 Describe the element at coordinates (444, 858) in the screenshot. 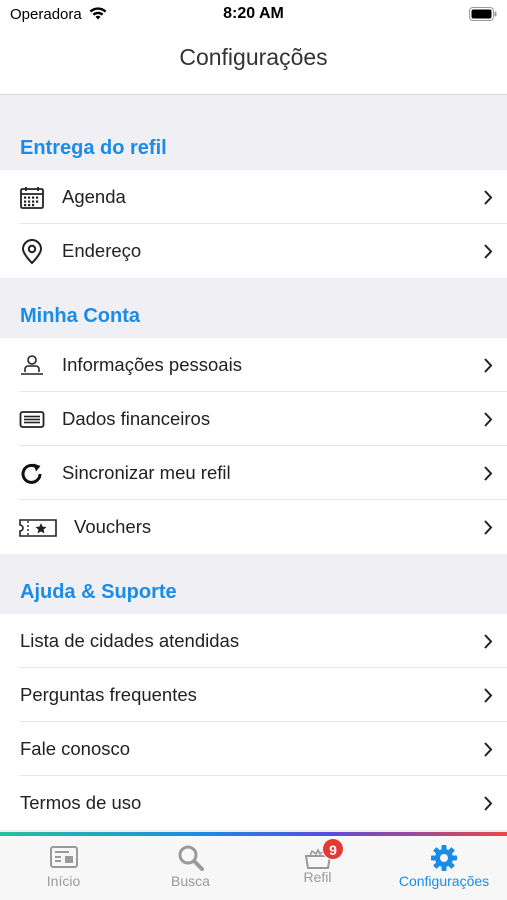

I see `gear-icon` at that location.